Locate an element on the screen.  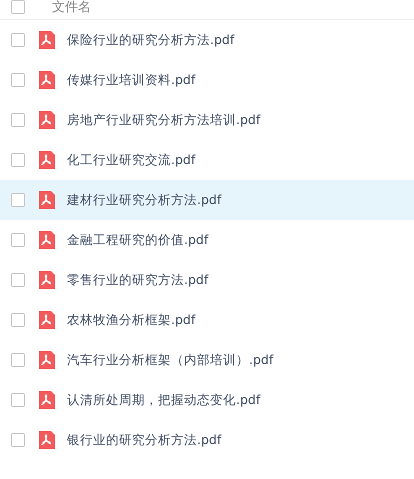
file-name: 零售行业的研究方法.pdf is located at coordinates (137, 280).